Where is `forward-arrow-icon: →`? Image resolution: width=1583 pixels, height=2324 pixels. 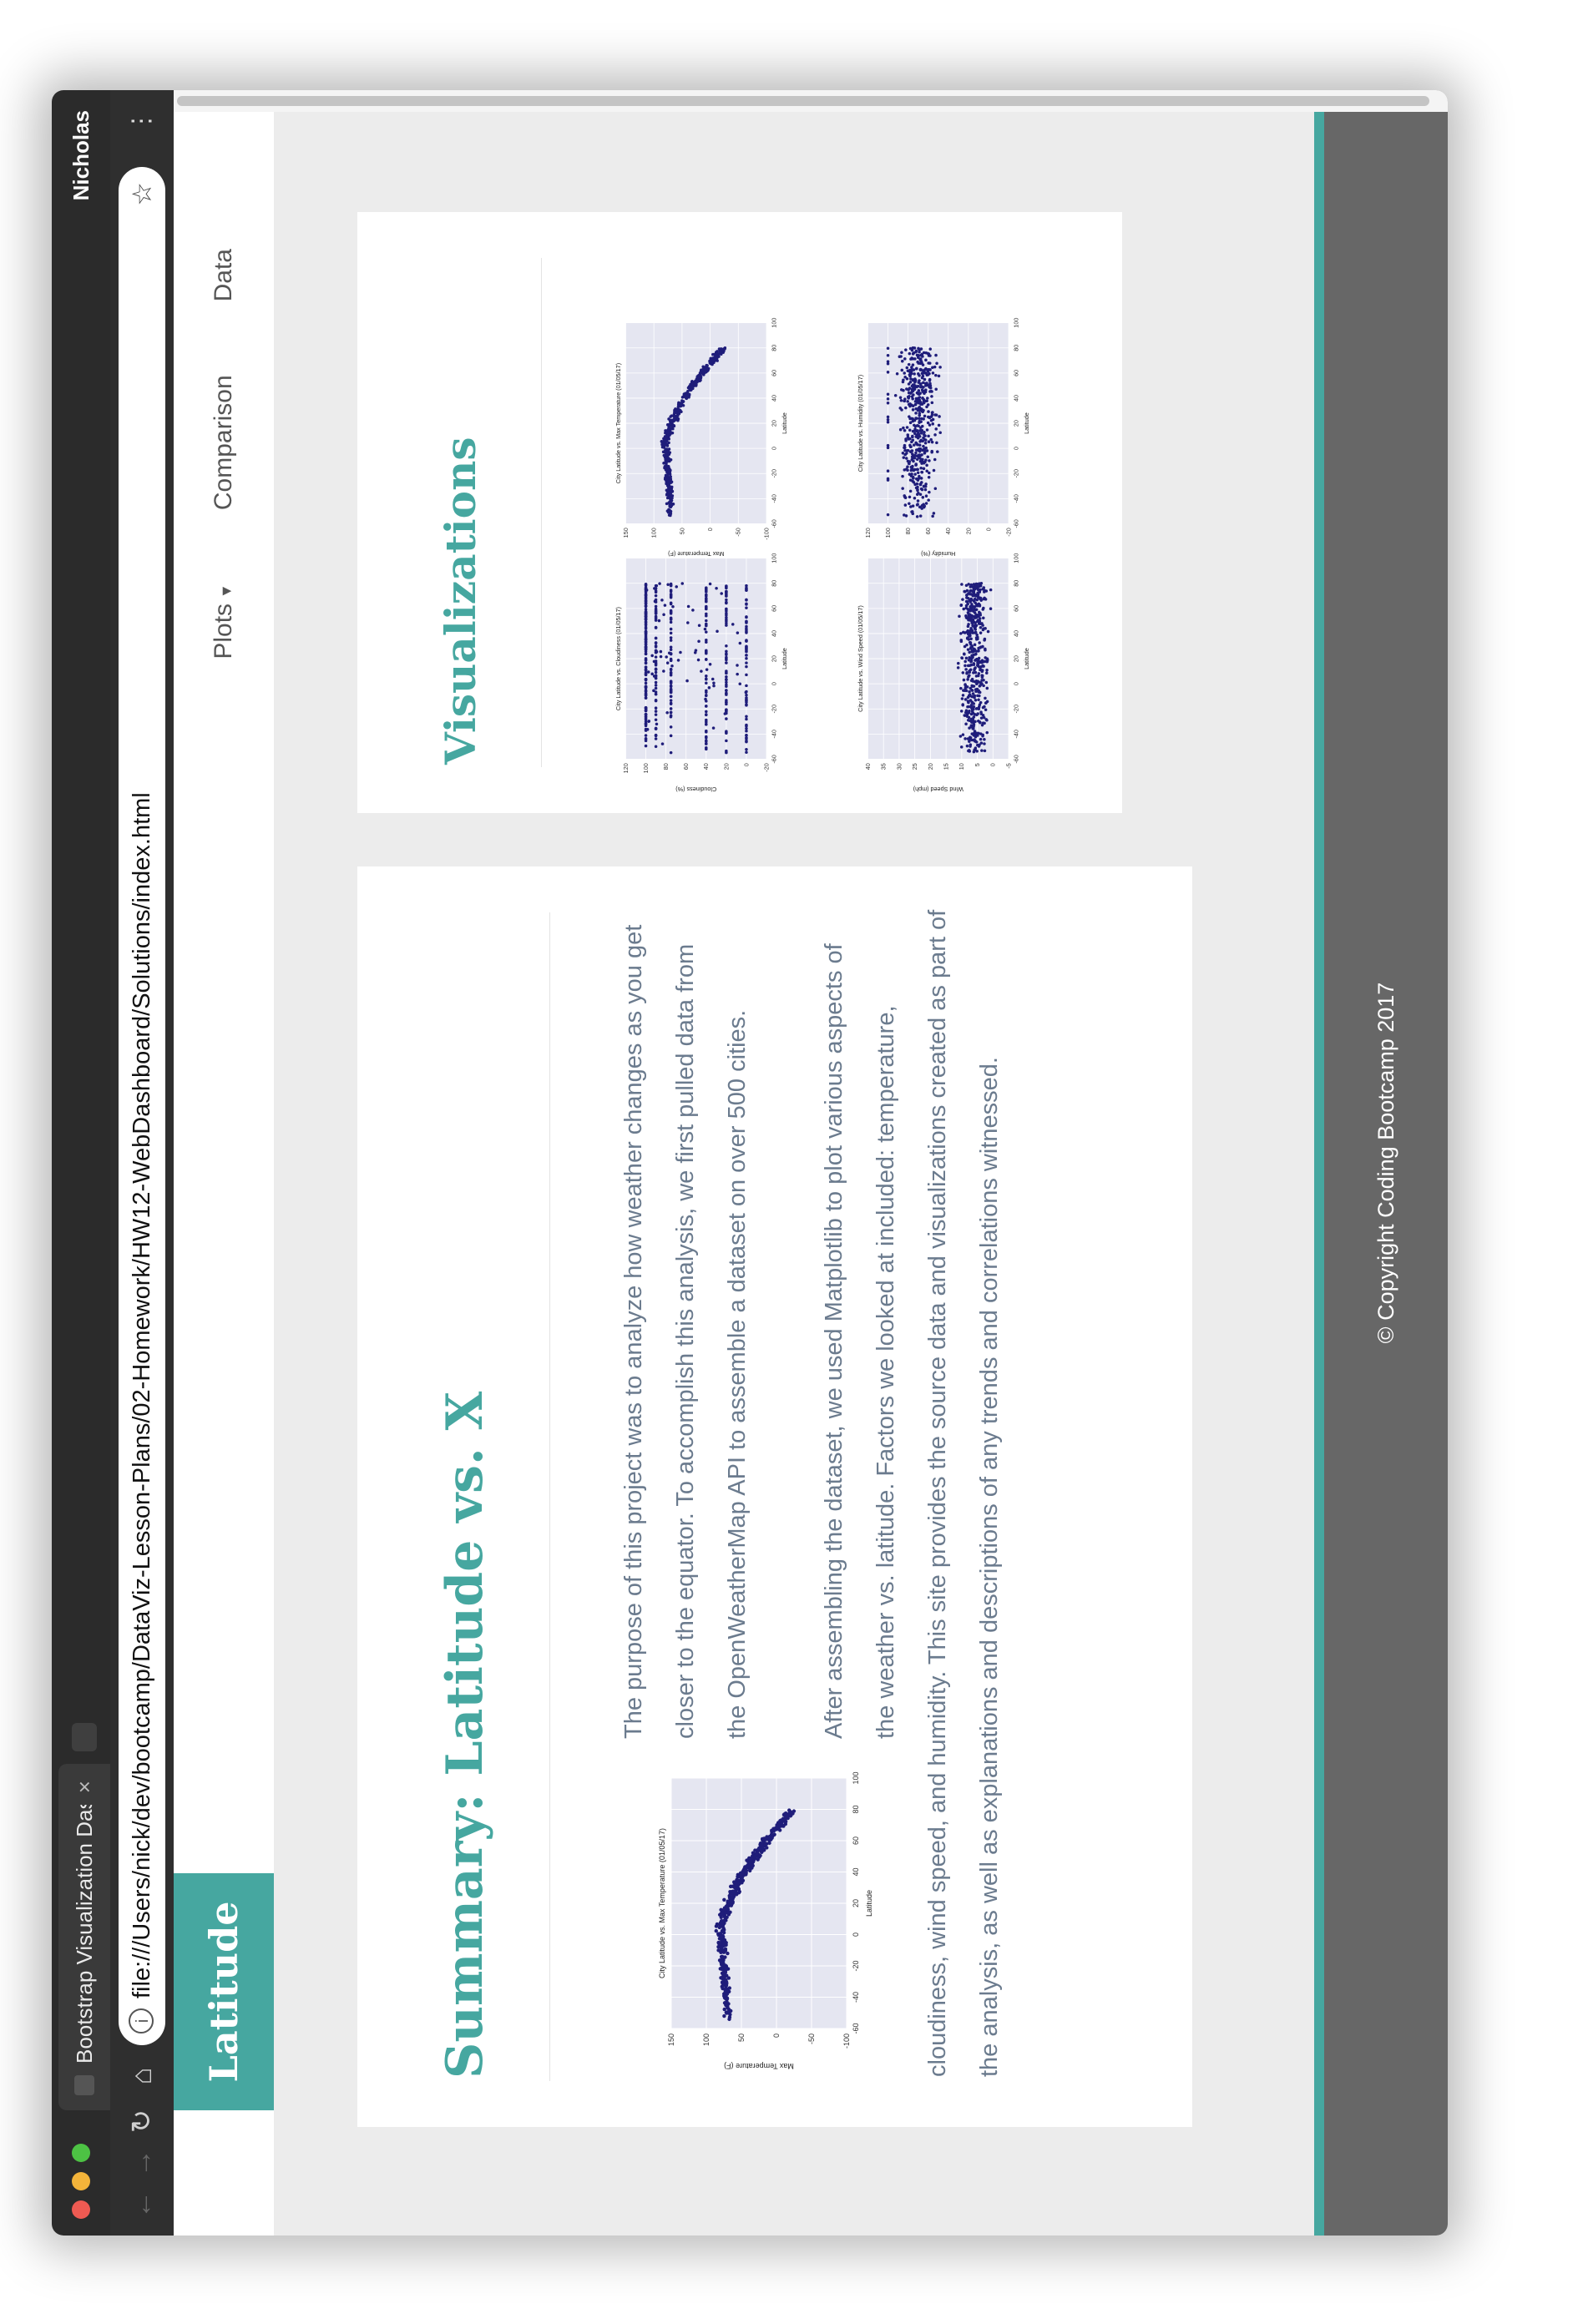 forward-arrow-icon: → is located at coordinates (142, 2163).